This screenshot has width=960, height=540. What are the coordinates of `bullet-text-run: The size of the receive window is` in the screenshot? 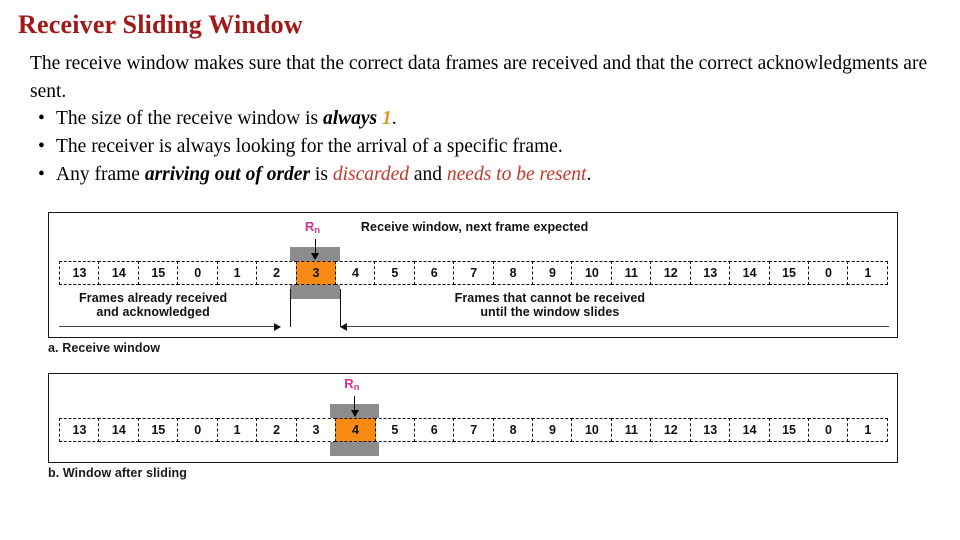 It's located at (189, 119).